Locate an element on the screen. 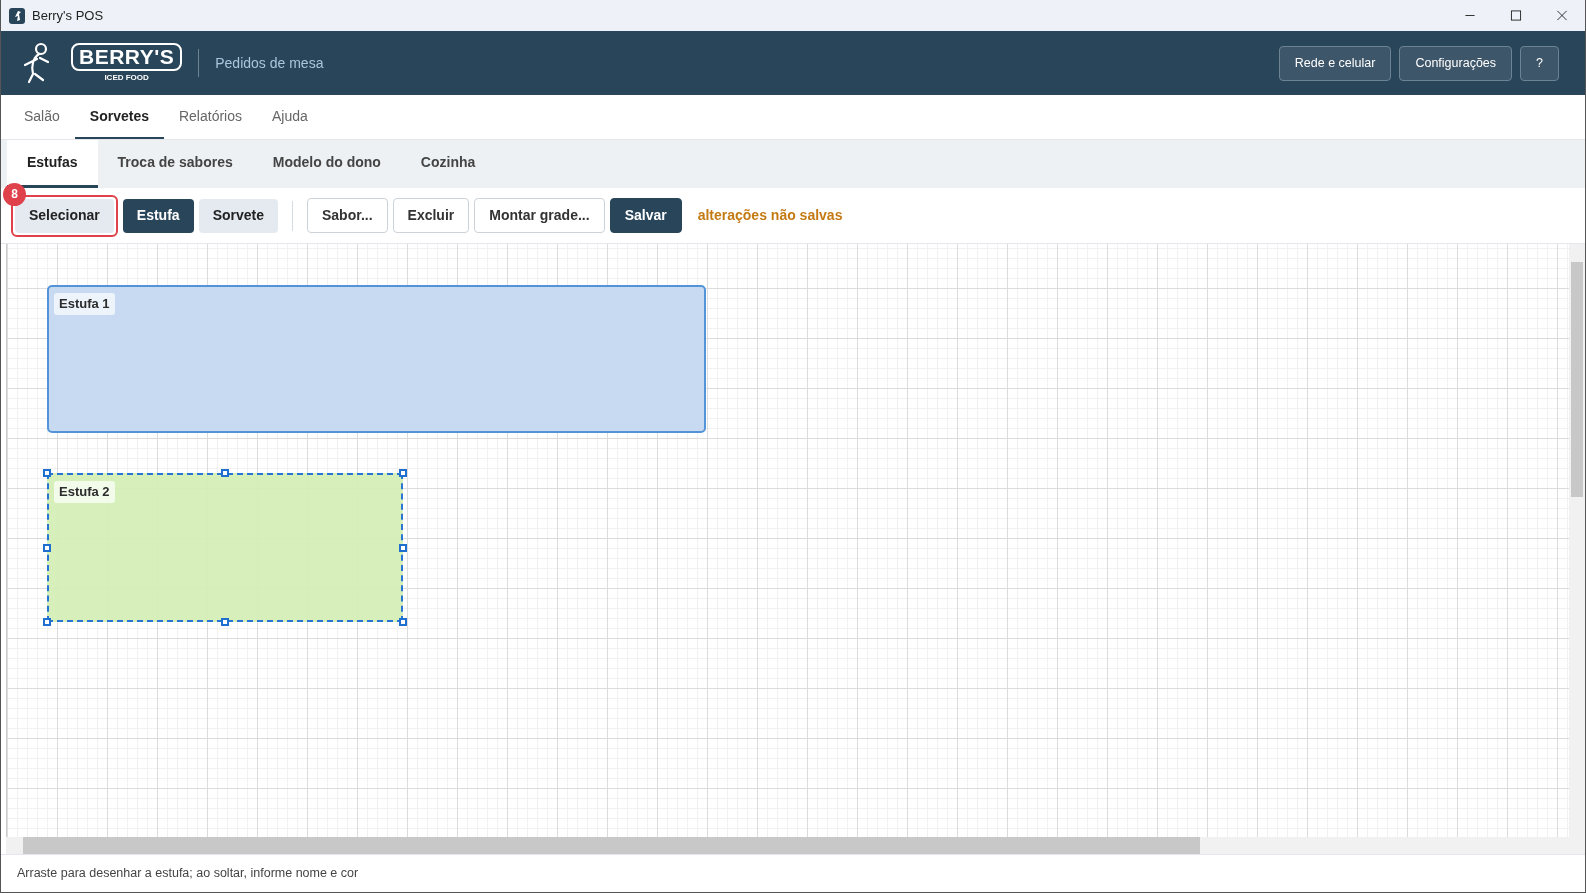  main-tab: Ajuda is located at coordinates (290, 117).